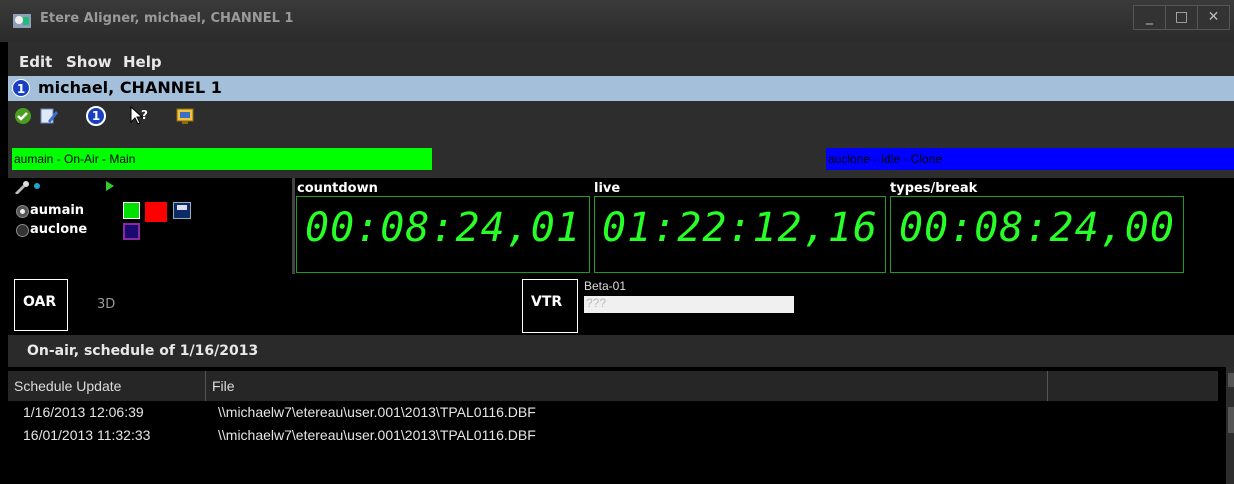  Describe the element at coordinates (59, 229) in the screenshot. I see `server-label-auclone: auclone` at that location.